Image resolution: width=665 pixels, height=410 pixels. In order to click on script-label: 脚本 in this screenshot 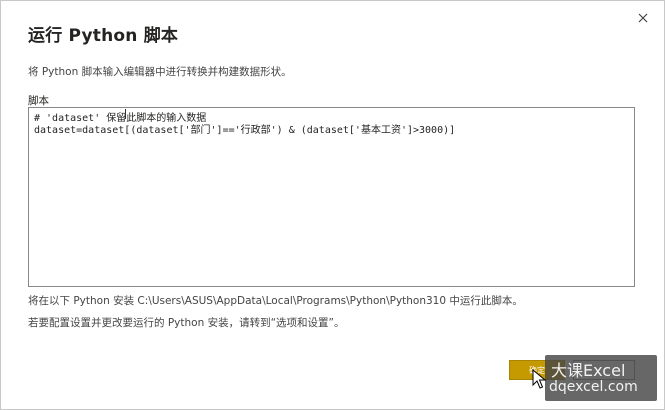, I will do `click(38, 101)`.